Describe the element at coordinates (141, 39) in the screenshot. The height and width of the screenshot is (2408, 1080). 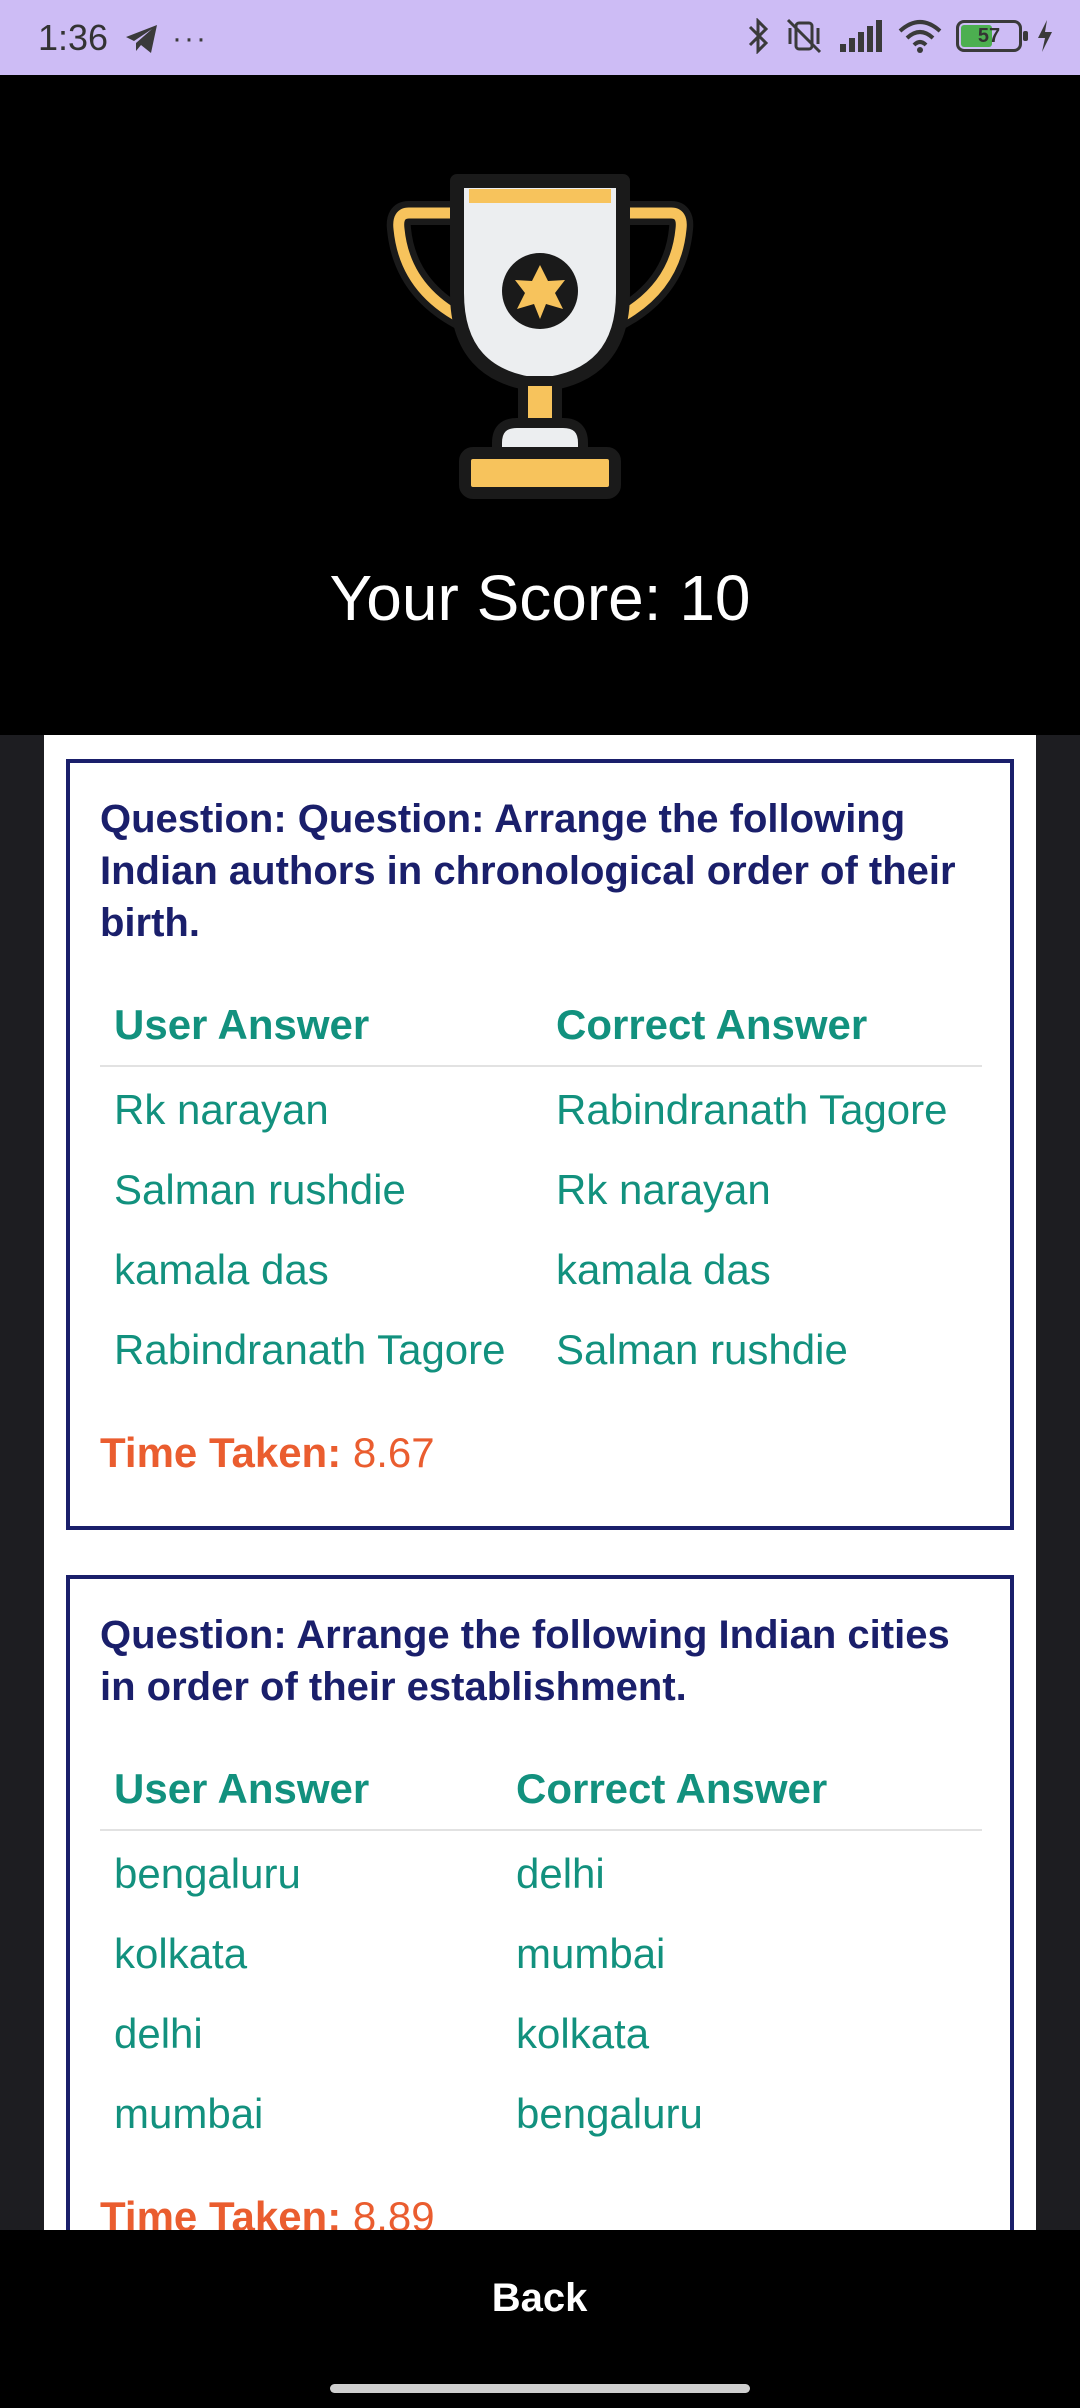
I see `telegram-icon` at that location.